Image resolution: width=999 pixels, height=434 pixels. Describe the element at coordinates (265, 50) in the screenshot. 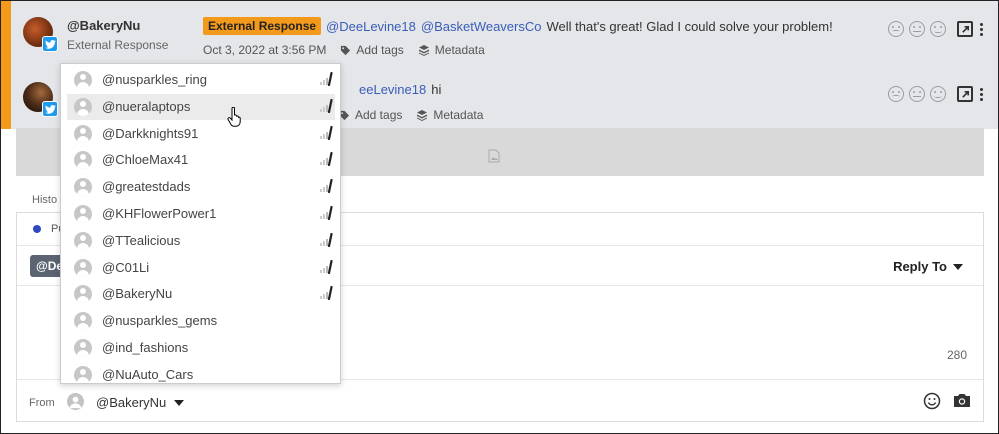

I see `message-timestamp: Oct 3, 2022 at 3:56 PM` at that location.